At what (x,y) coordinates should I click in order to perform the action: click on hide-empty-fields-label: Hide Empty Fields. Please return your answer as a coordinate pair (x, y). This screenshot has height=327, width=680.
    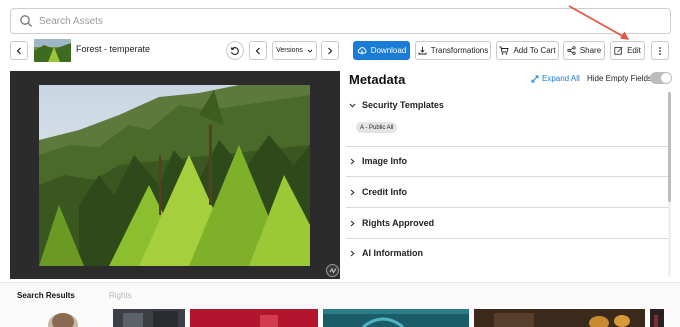
    Looking at the image, I should click on (619, 78).